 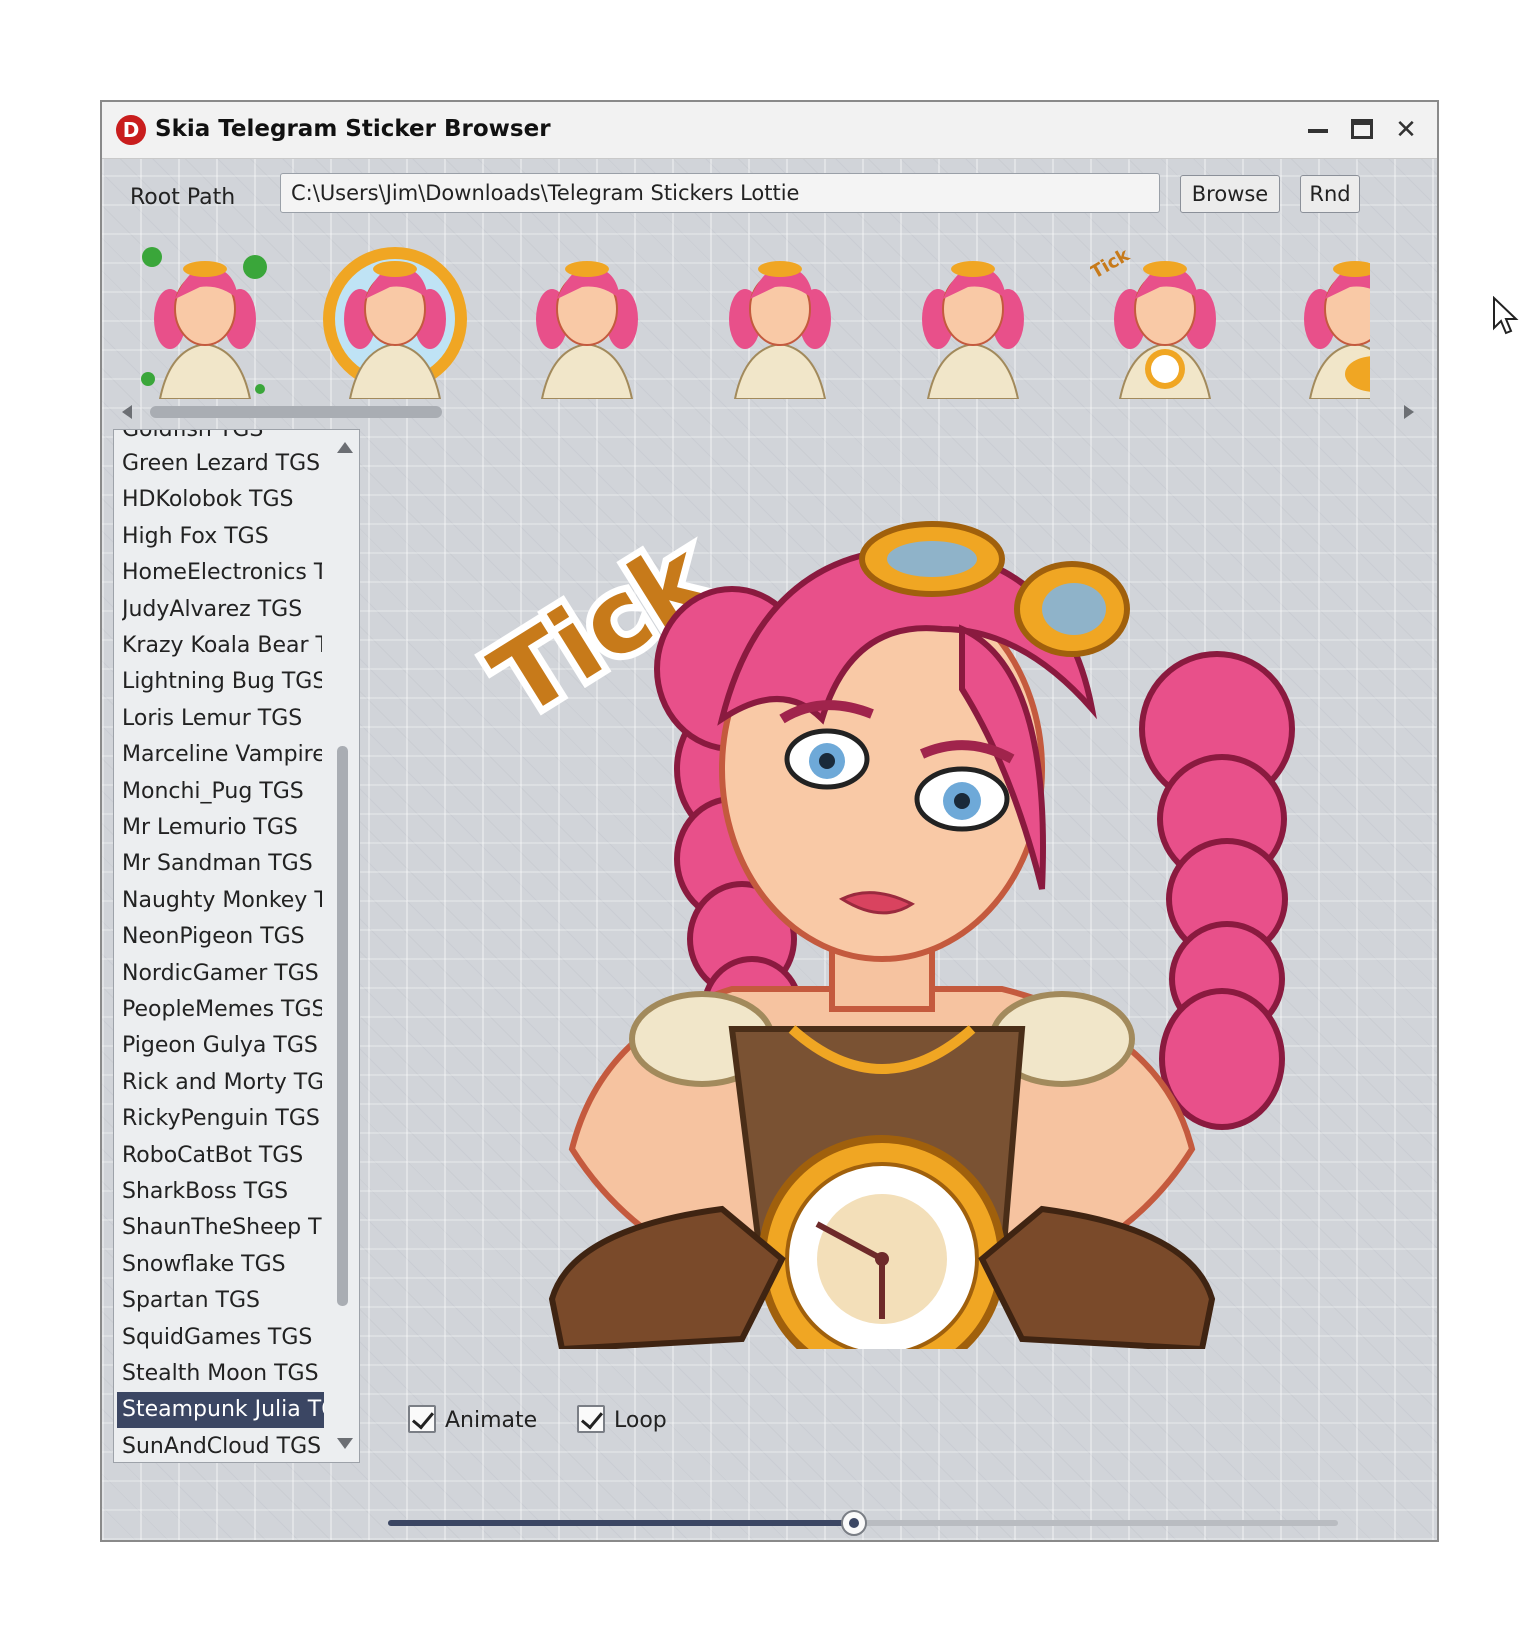 What do you see at coordinates (345, 447) in the screenshot?
I see `scroll-up-arrow-icon` at bounding box center [345, 447].